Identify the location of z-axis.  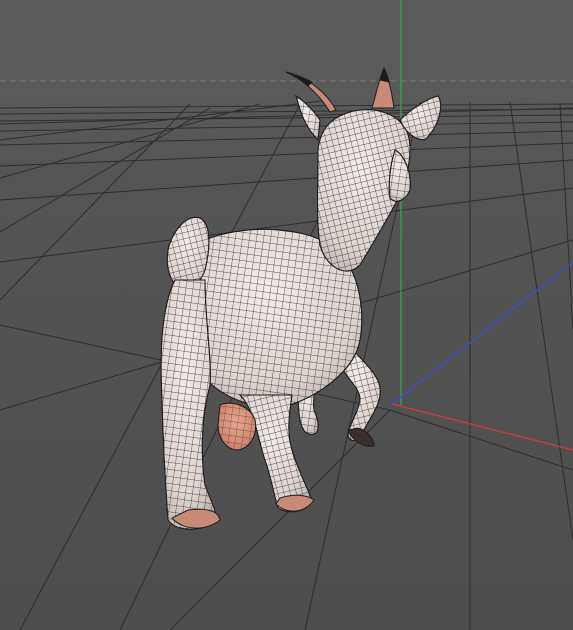
(482, 333).